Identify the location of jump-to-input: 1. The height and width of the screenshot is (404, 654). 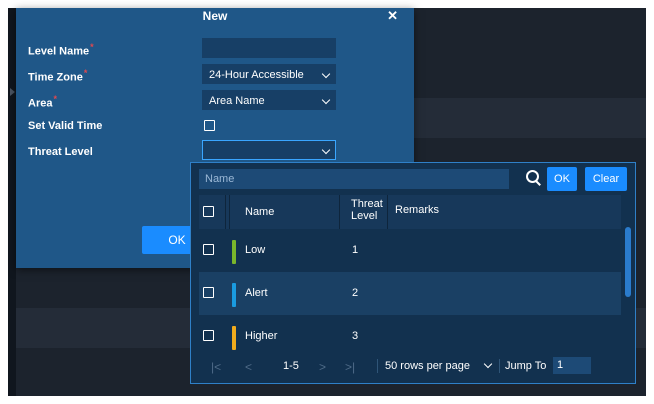
(572, 365).